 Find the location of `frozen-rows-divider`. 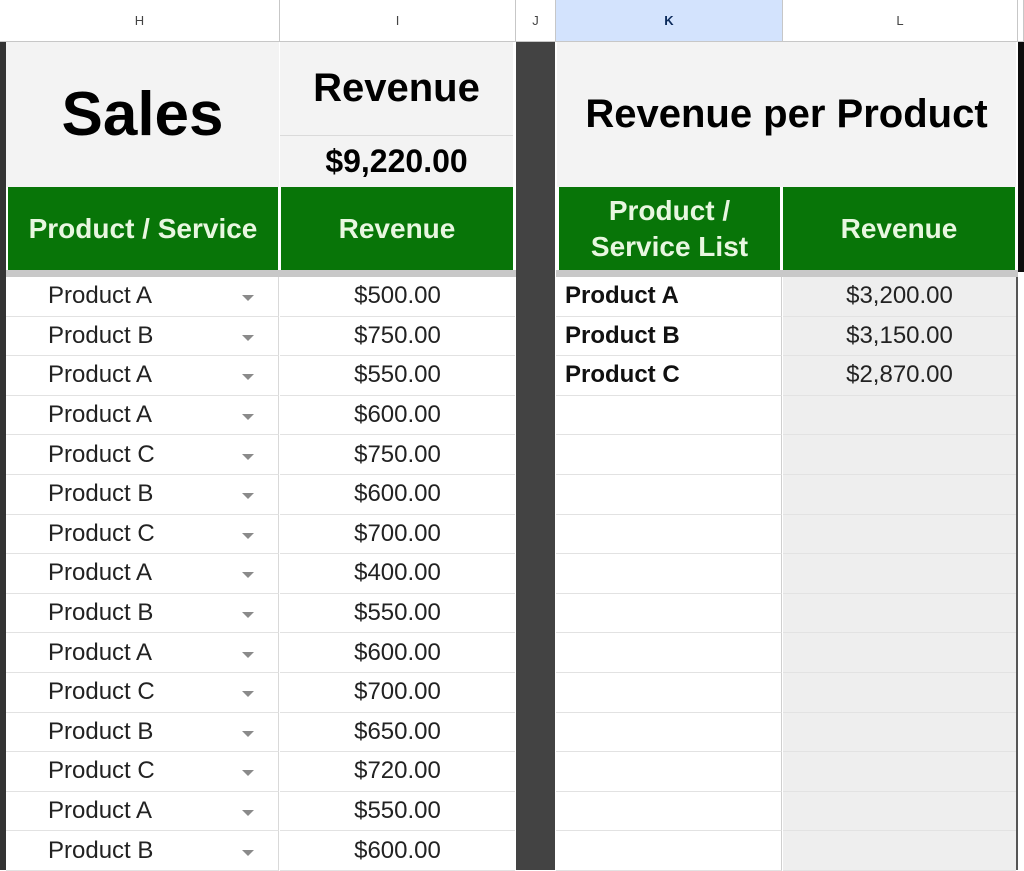

frozen-rows-divider is located at coordinates (261, 273).